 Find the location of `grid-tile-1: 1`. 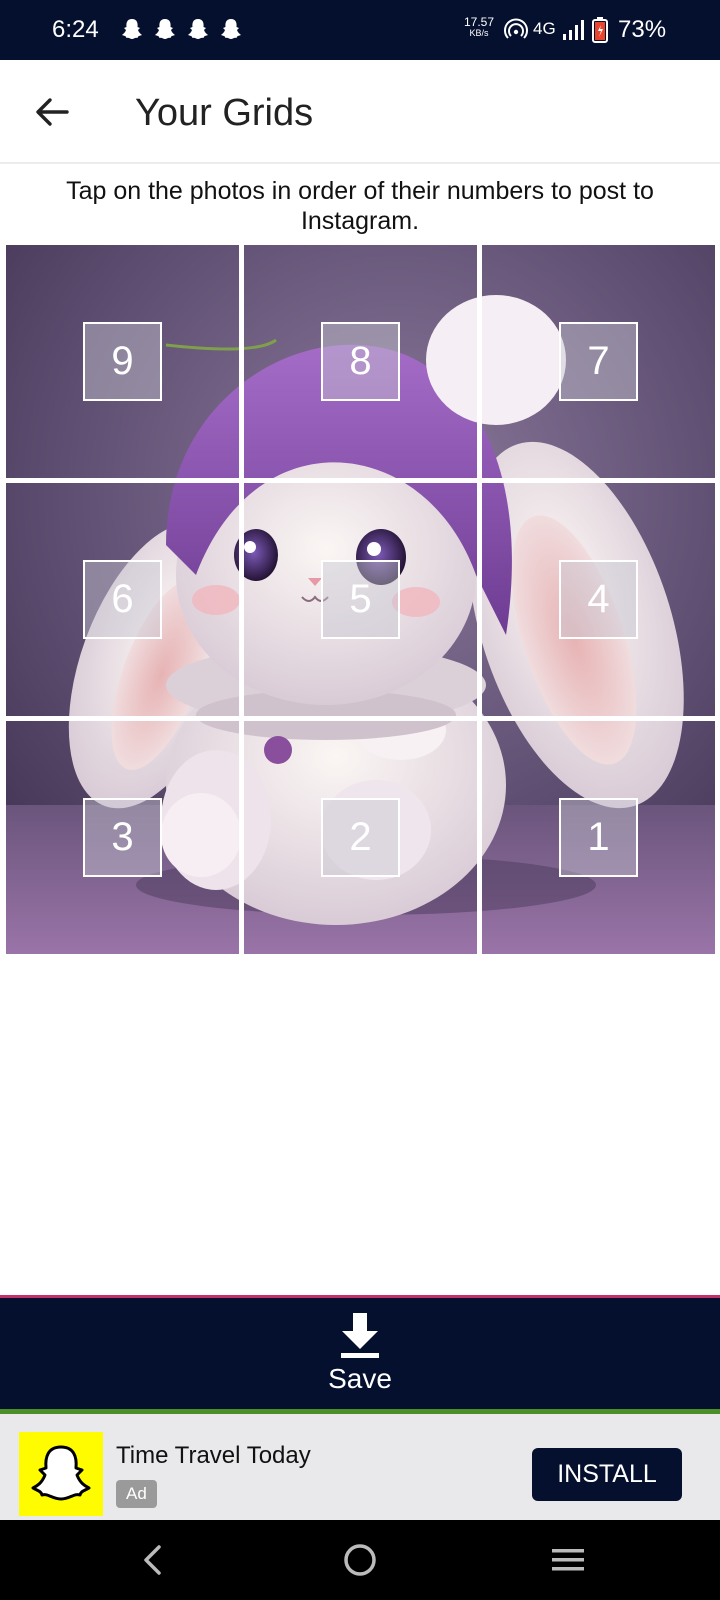

grid-tile-1: 1 is located at coordinates (598, 837).